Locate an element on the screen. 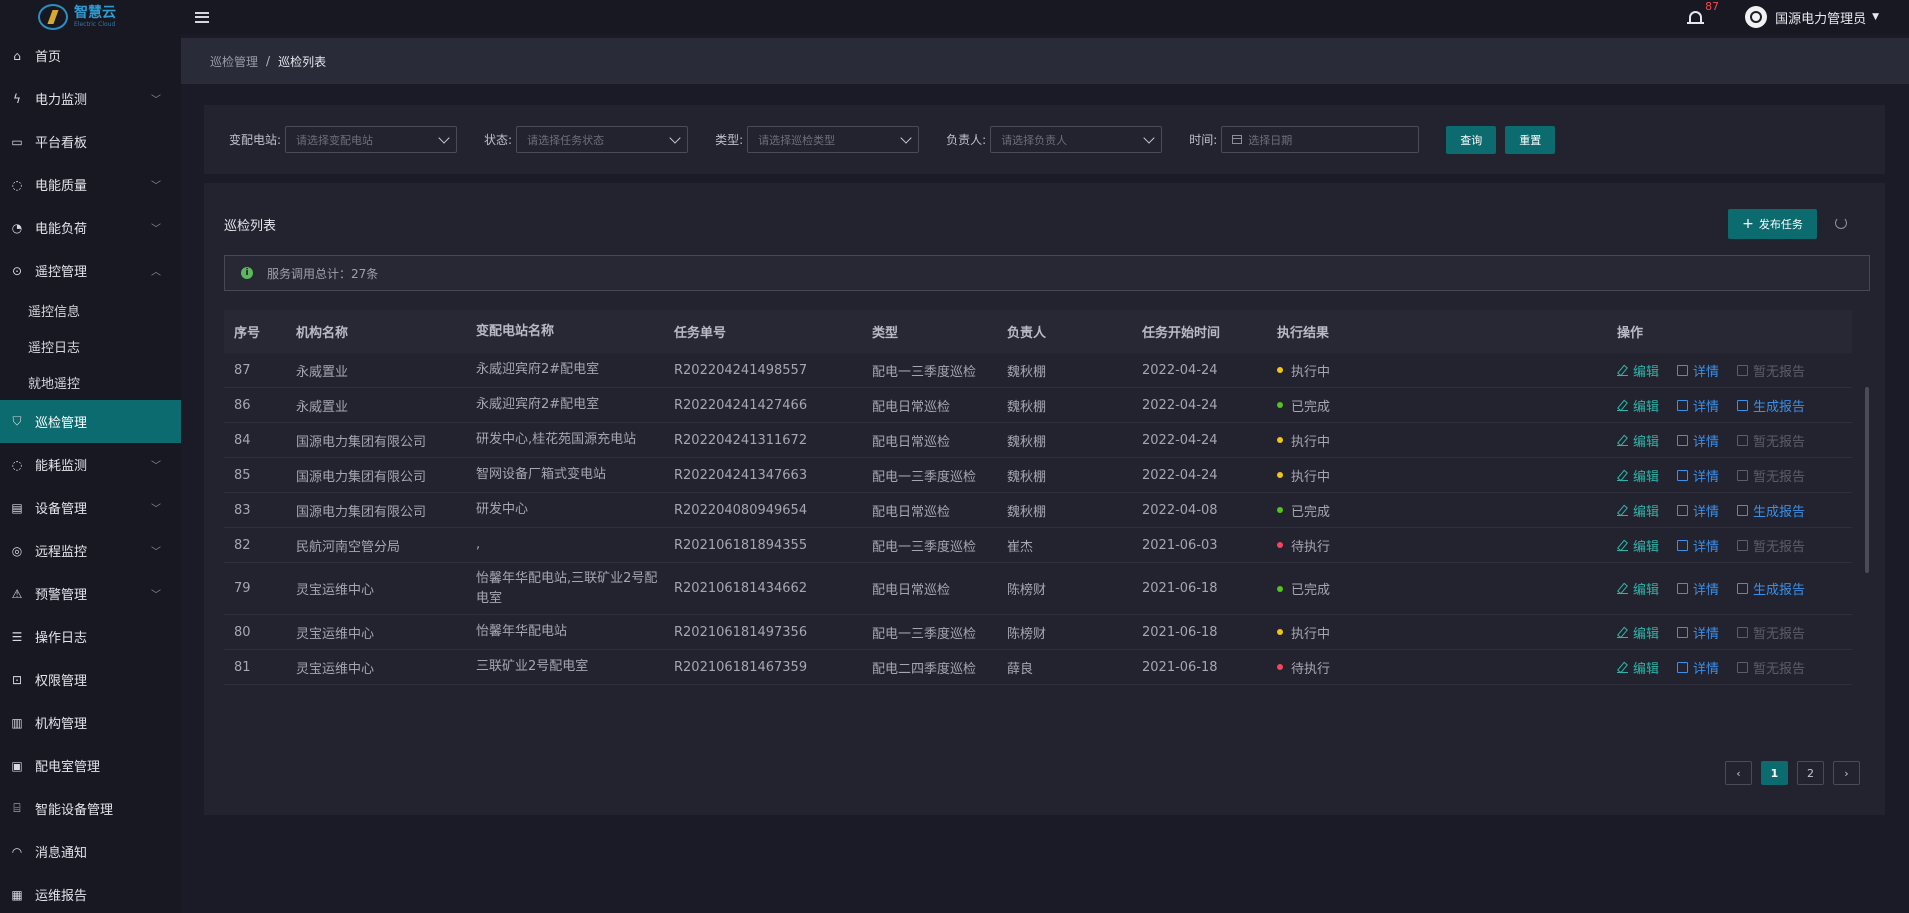 This screenshot has height=913, width=1909. sidebar-item: ▣ 配电室管理 is located at coordinates (90, 765).